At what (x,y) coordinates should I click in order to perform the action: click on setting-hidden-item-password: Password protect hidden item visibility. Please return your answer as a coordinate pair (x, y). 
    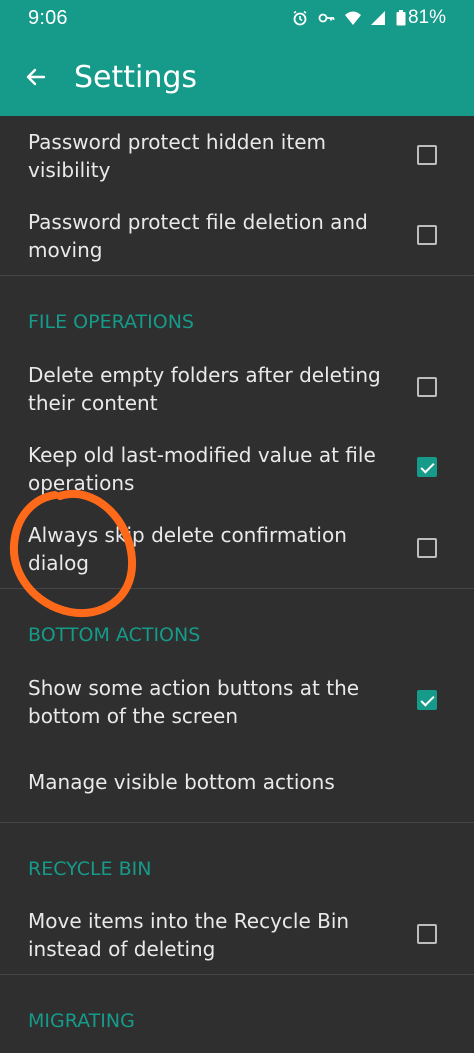
    Looking at the image, I should click on (237, 156).